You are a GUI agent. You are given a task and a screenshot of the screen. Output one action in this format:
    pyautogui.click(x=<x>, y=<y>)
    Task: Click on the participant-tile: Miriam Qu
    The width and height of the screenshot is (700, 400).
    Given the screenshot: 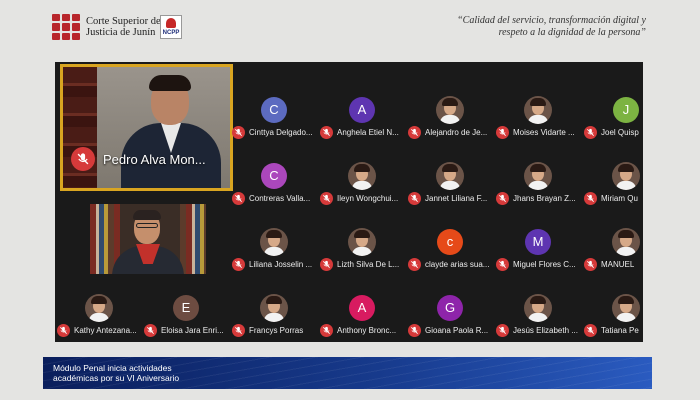 What is the action you would take?
    pyautogui.click(x=612, y=169)
    